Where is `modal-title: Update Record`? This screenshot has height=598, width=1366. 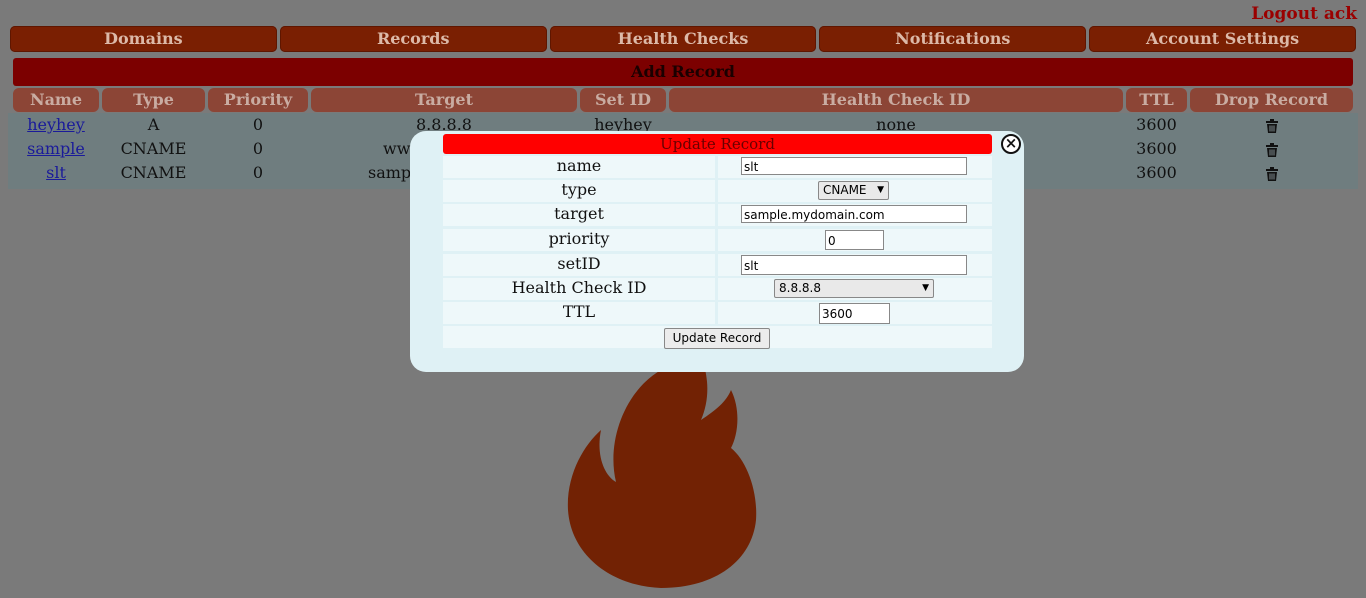 modal-title: Update Record is located at coordinates (717, 144).